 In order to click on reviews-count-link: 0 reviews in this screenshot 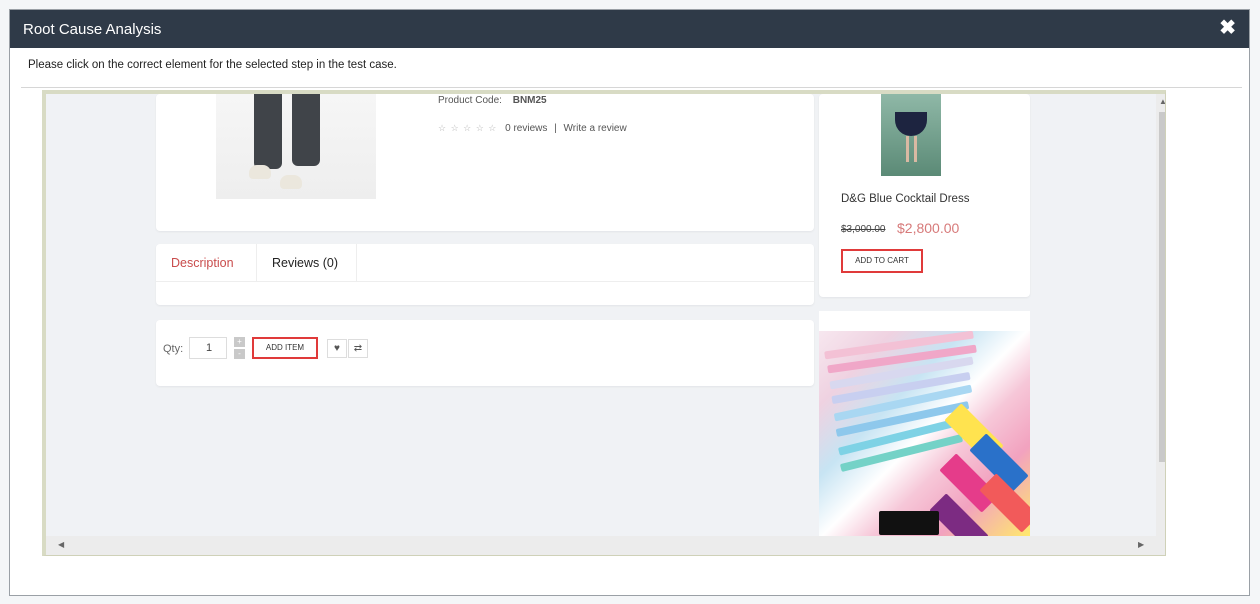, I will do `click(526, 128)`.